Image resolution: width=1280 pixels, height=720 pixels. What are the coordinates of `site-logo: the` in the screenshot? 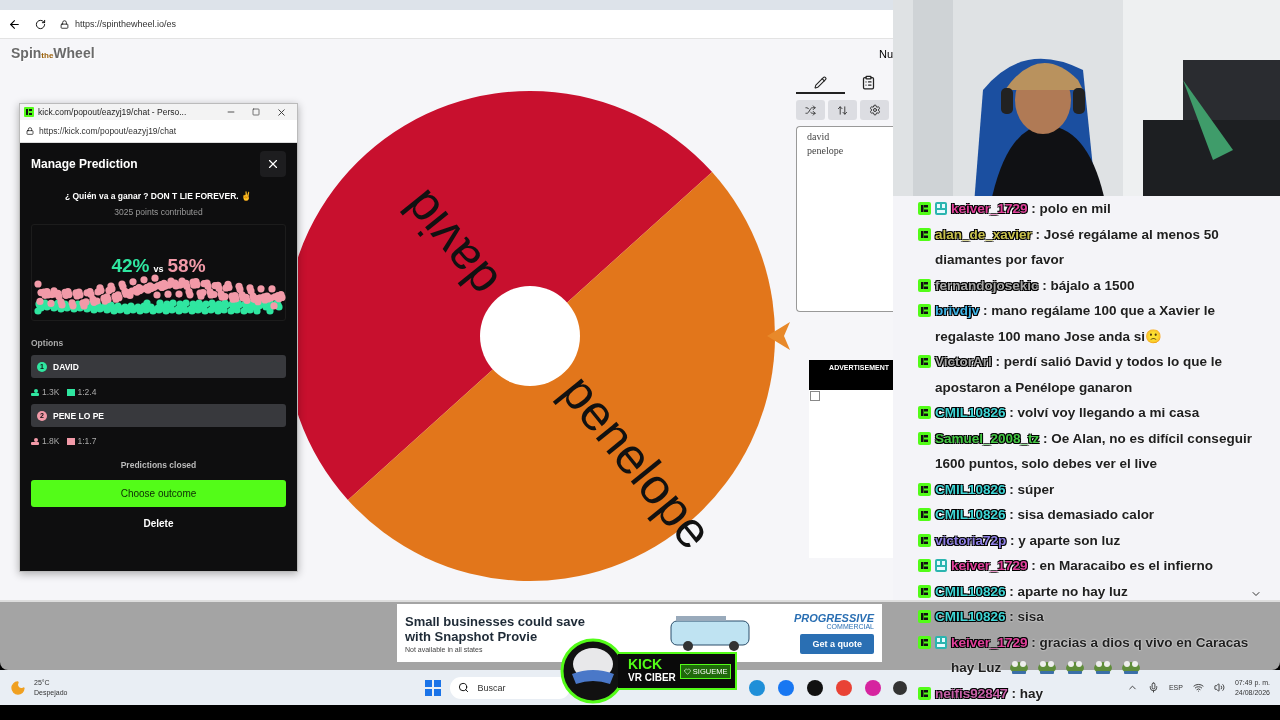 It's located at (47, 55).